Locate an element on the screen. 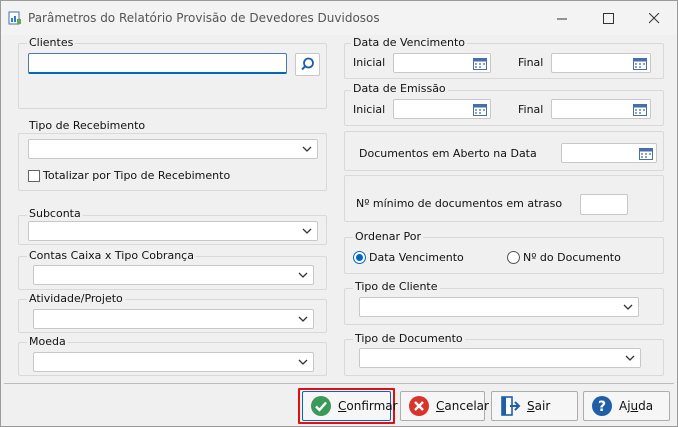  min-docs-label: Nº mínimo de documentos em atraso is located at coordinates (459, 203).